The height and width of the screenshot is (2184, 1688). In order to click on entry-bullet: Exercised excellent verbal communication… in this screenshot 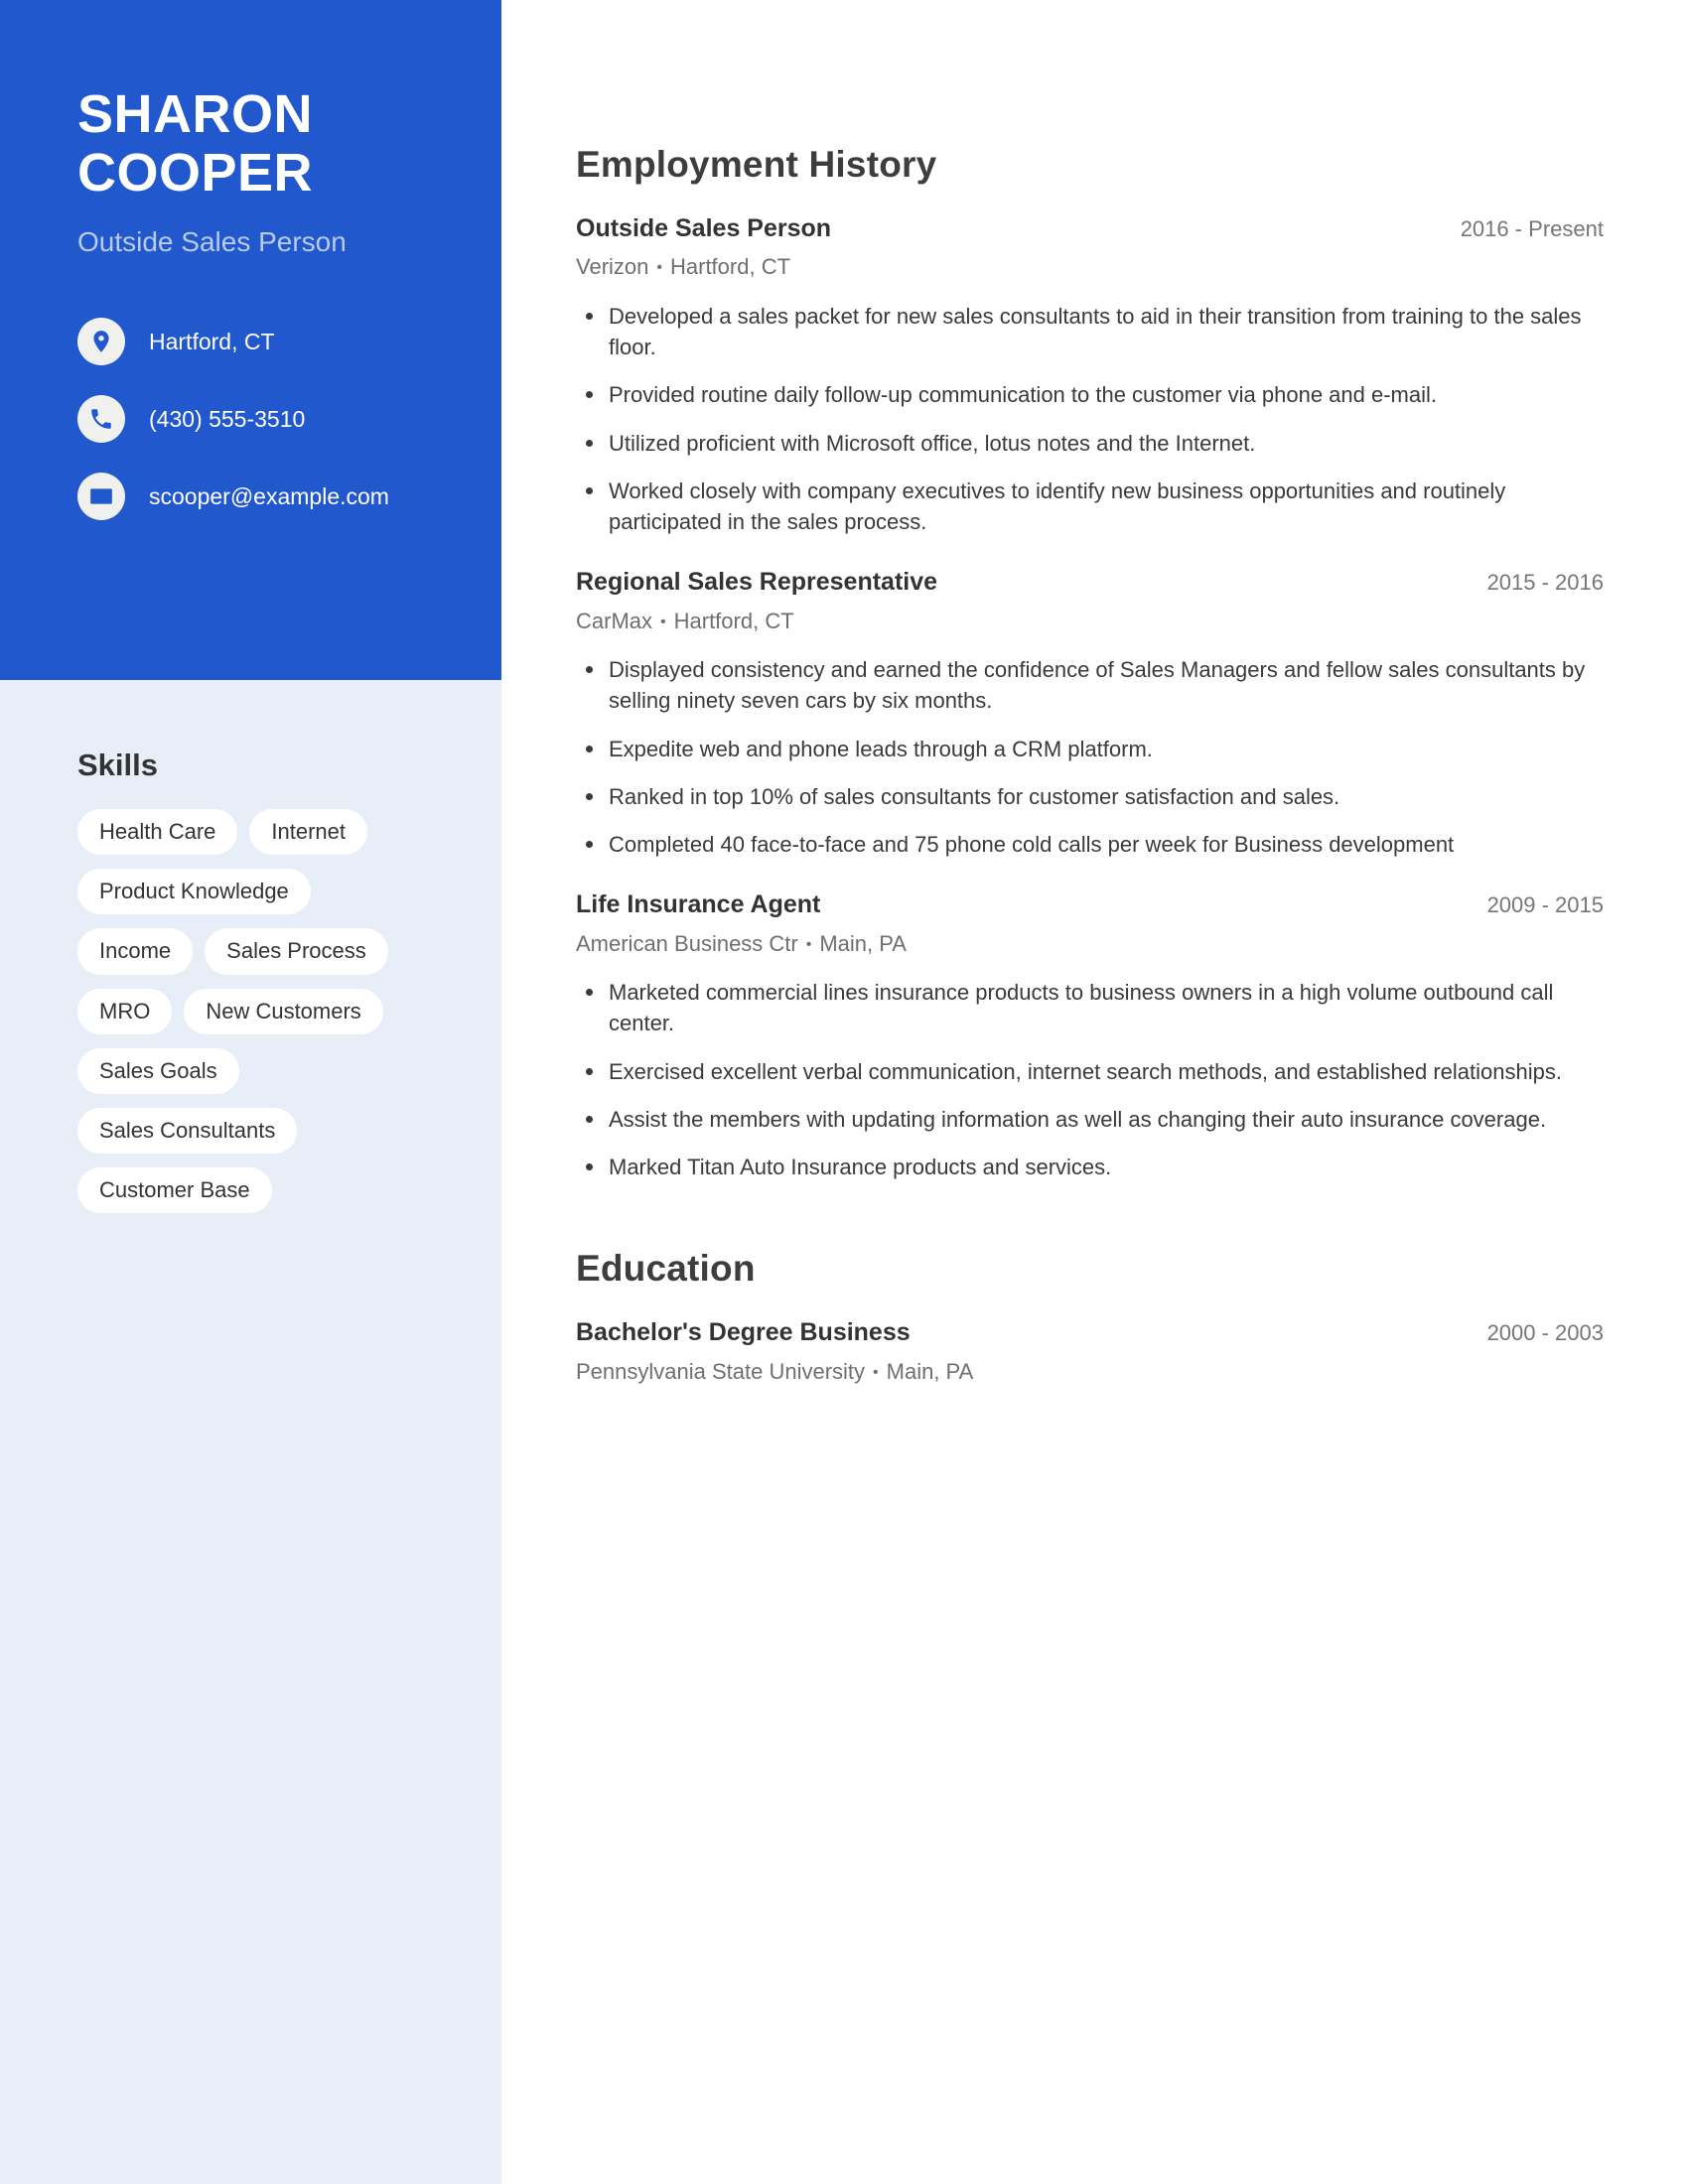, I will do `click(1090, 1071)`.